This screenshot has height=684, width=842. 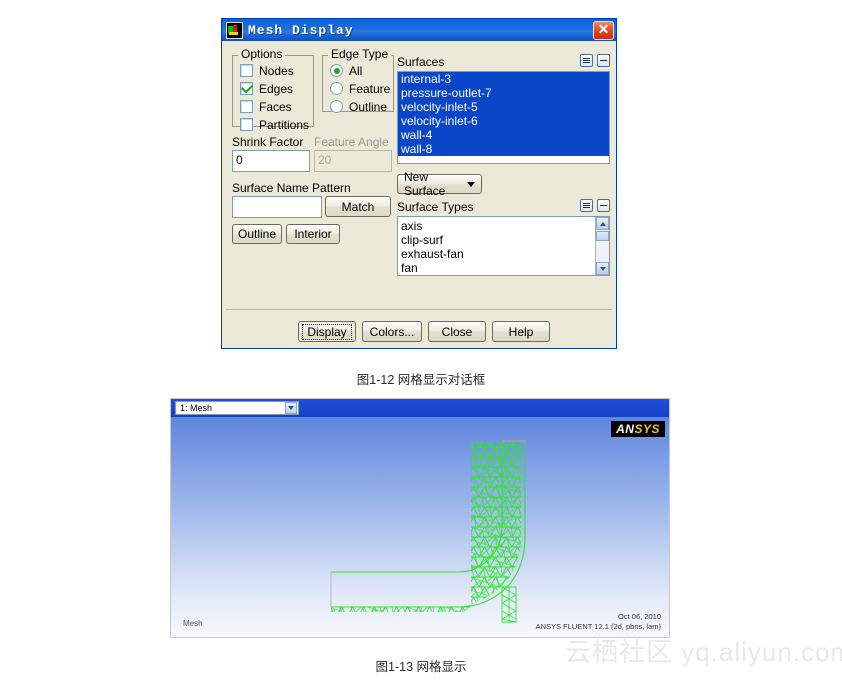 What do you see at coordinates (586, 60) in the screenshot?
I see `select-all-surfaces-icon` at bounding box center [586, 60].